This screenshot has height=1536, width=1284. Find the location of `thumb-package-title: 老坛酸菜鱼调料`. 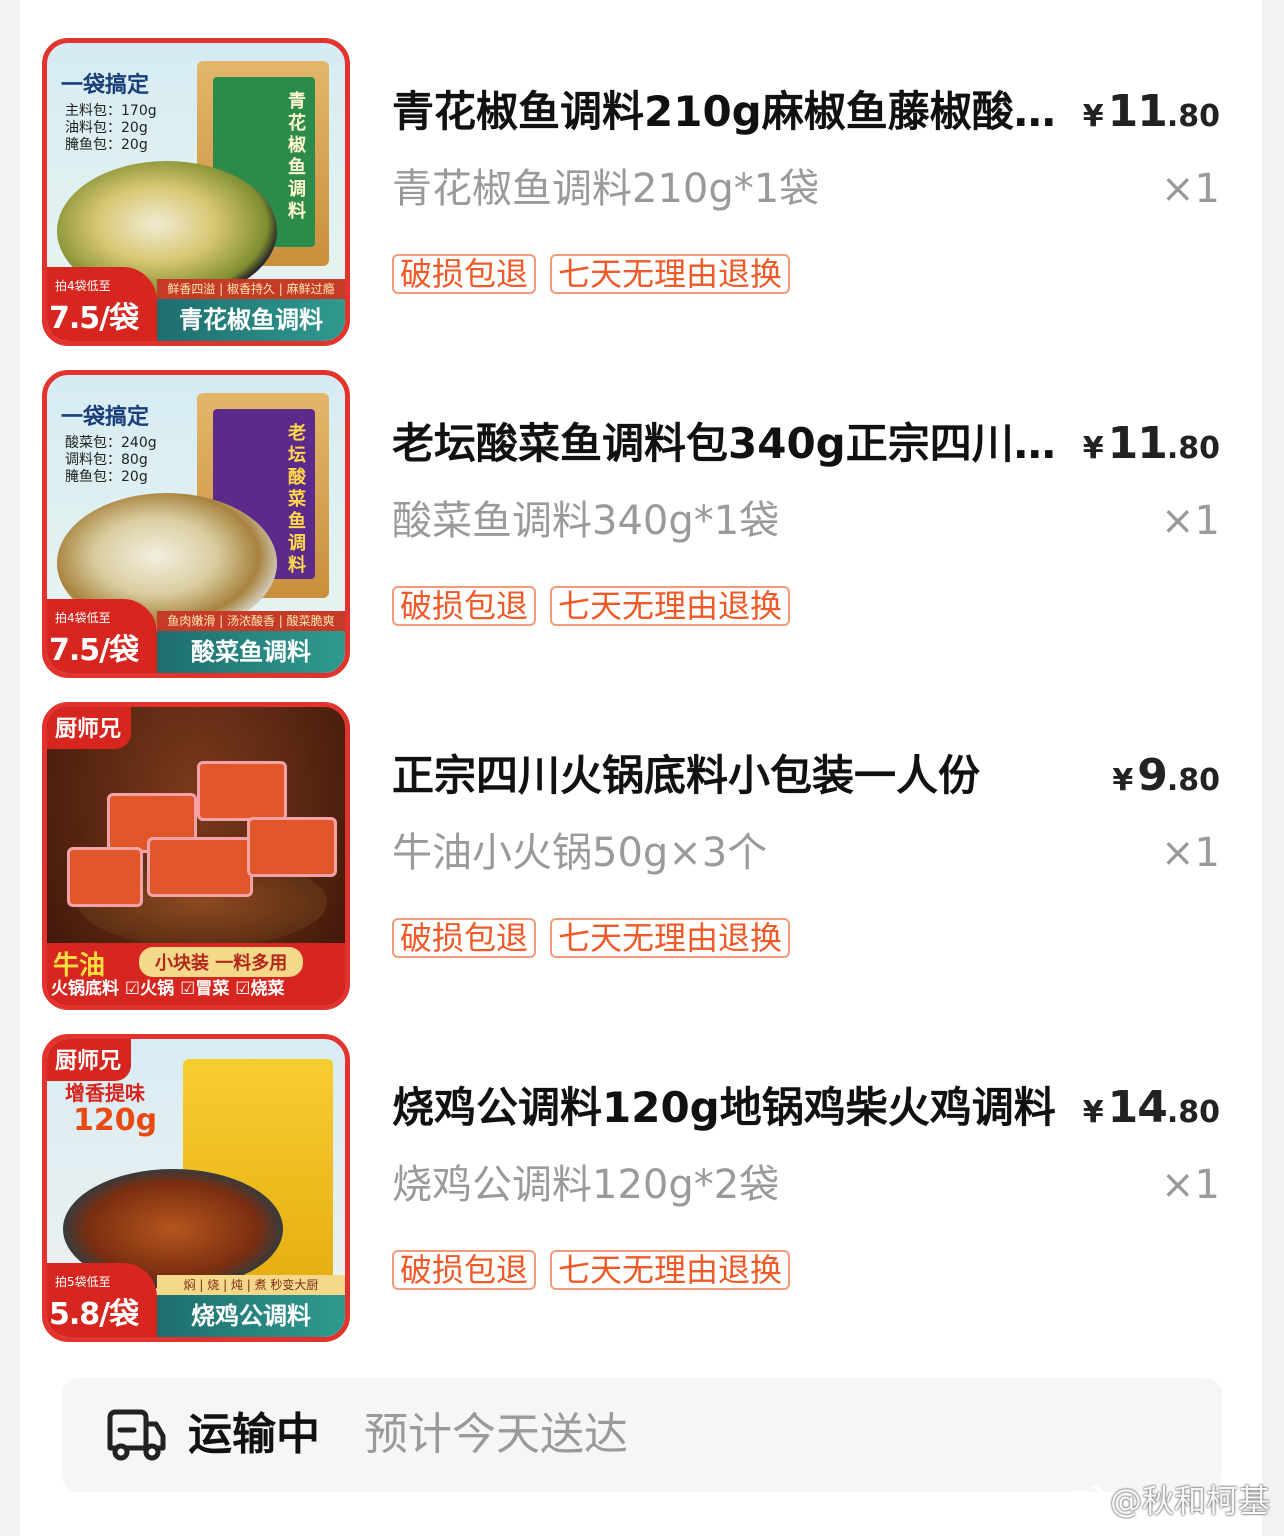

thumb-package-title: 老坛酸菜鱼调料 is located at coordinates (297, 499).